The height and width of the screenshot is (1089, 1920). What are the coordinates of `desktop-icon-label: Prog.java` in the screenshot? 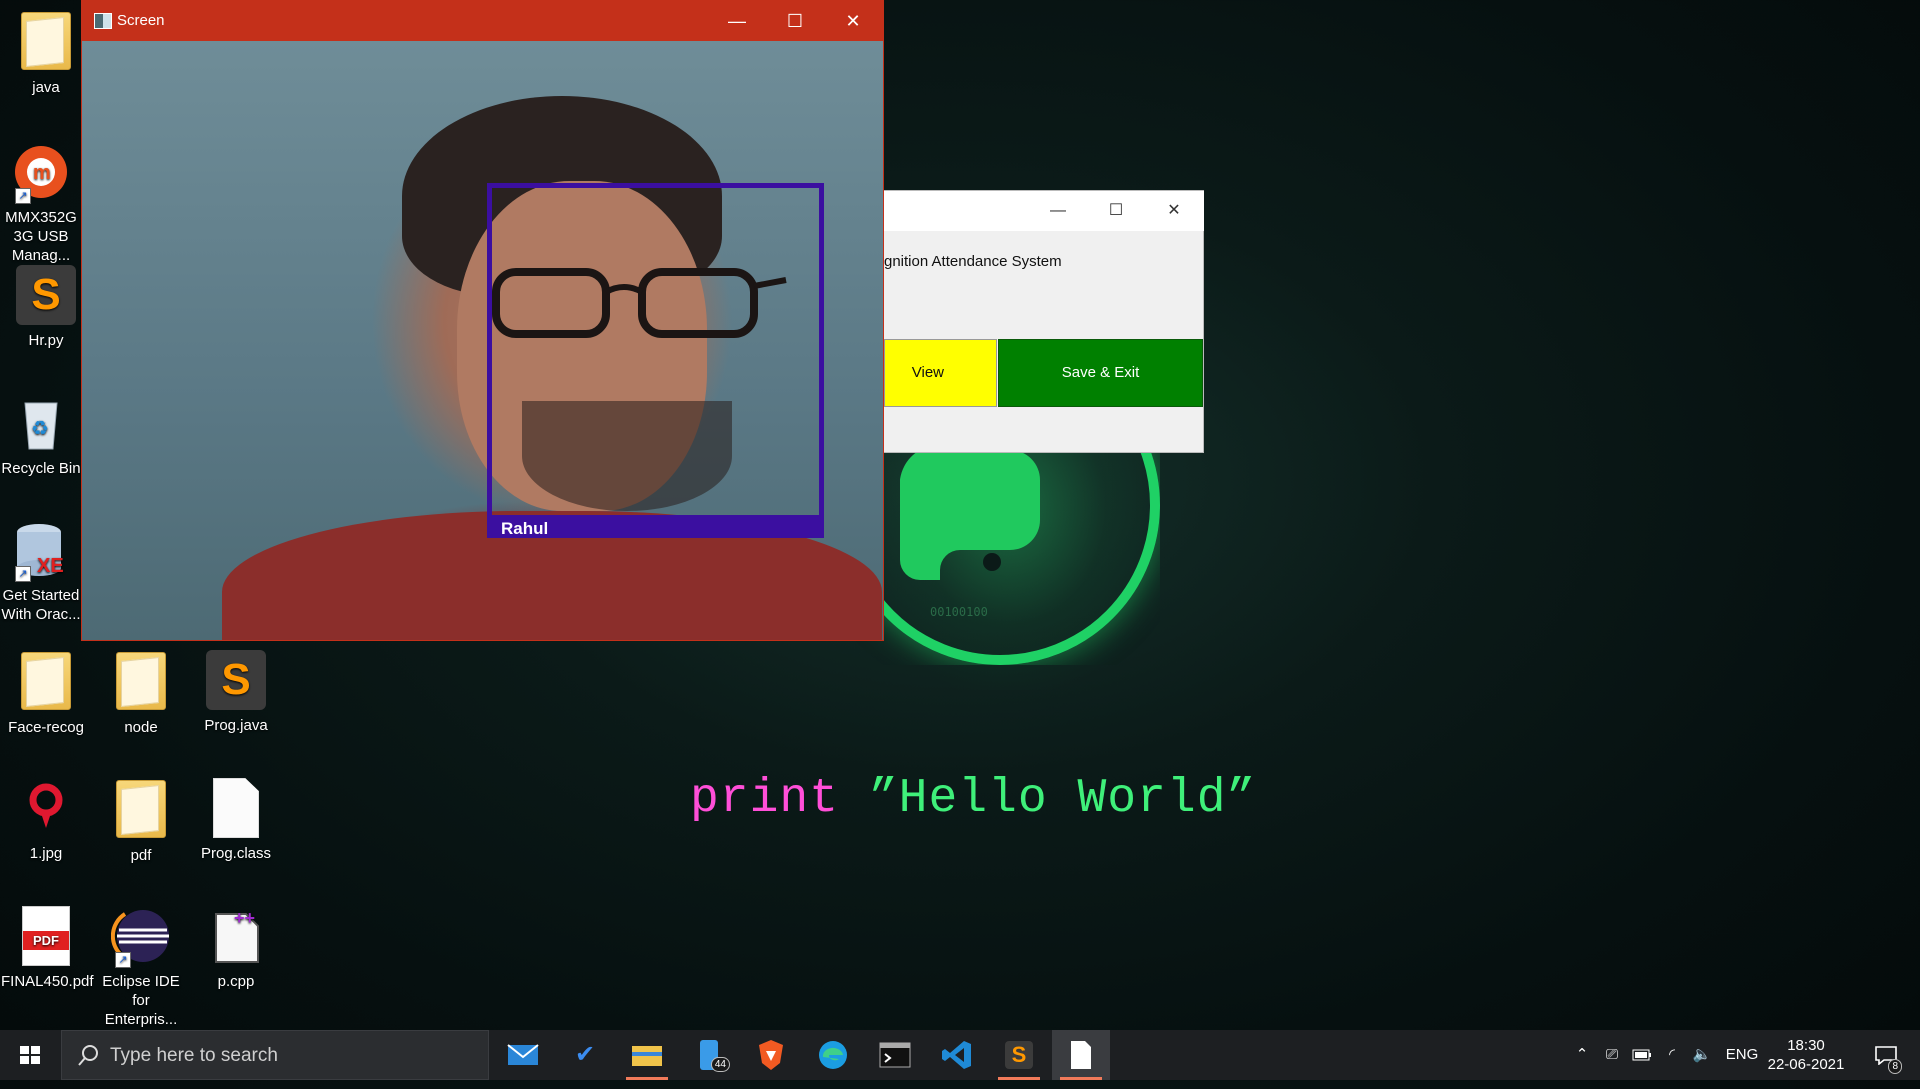 It's located at (236, 725).